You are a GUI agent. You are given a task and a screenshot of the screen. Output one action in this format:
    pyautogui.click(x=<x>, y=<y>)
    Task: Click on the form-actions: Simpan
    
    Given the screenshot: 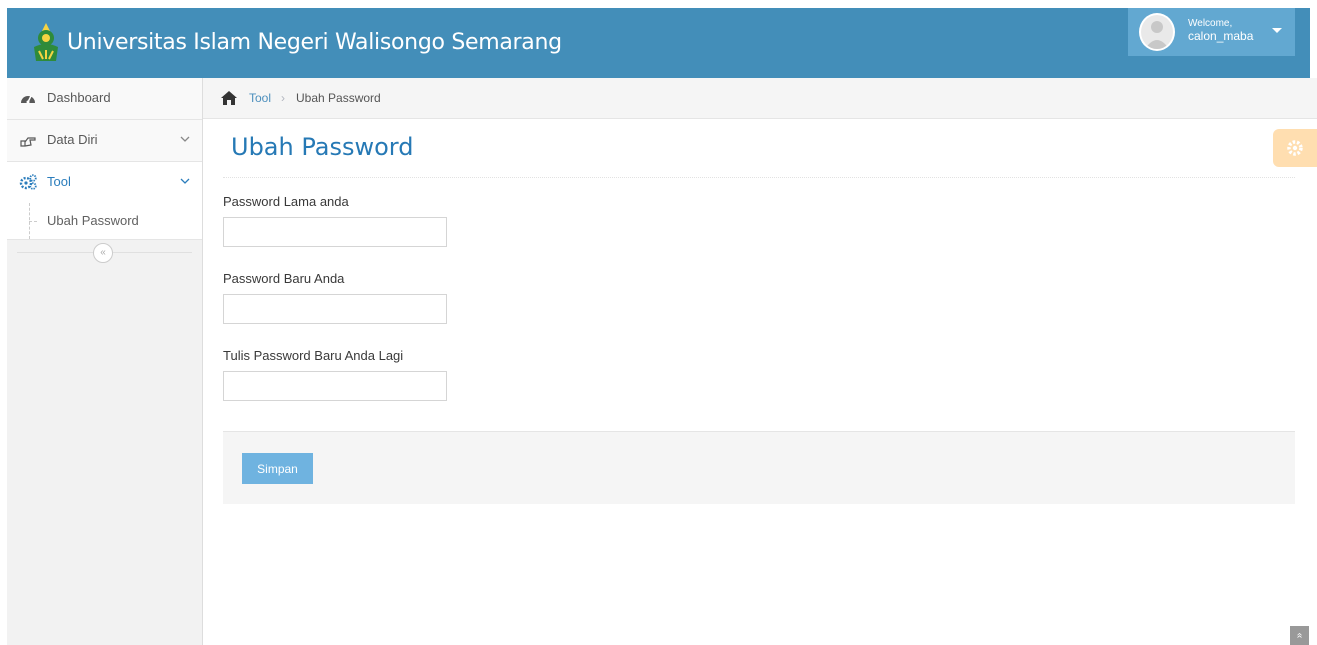 What is the action you would take?
    pyautogui.click(x=759, y=467)
    